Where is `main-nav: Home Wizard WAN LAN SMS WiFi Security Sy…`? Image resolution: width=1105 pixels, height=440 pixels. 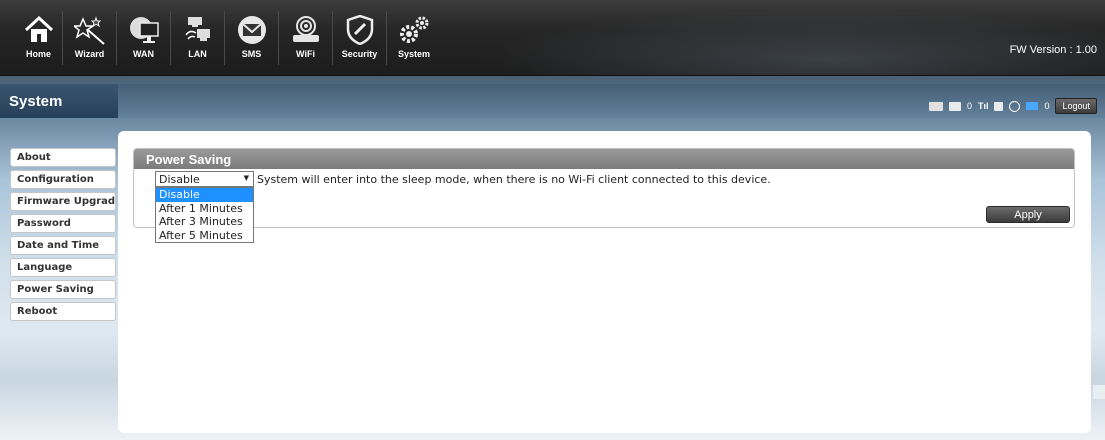 main-nav: Home Wizard WAN LAN SMS WiFi Security Sy… is located at coordinates (228, 38).